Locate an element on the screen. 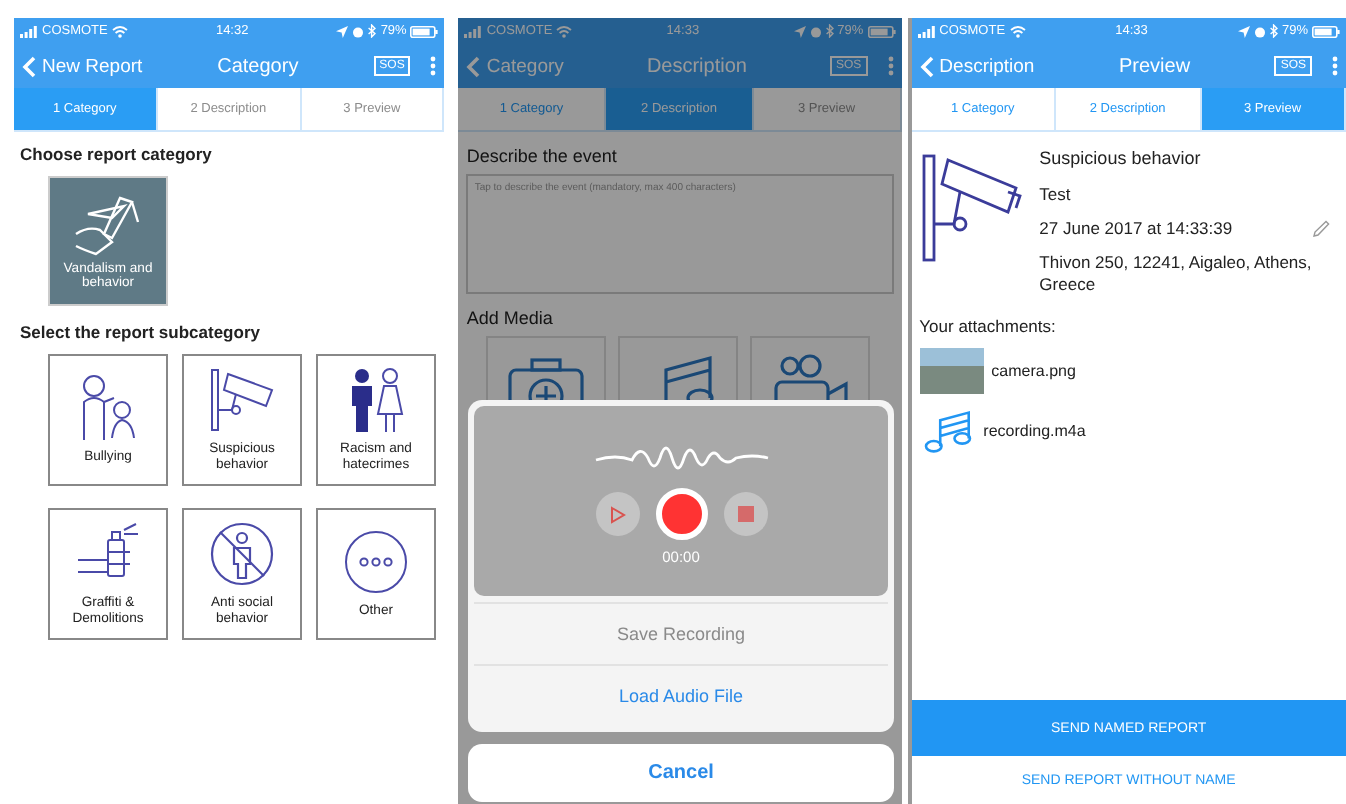  attachments-heading: Your attachments: is located at coordinates (988, 325).